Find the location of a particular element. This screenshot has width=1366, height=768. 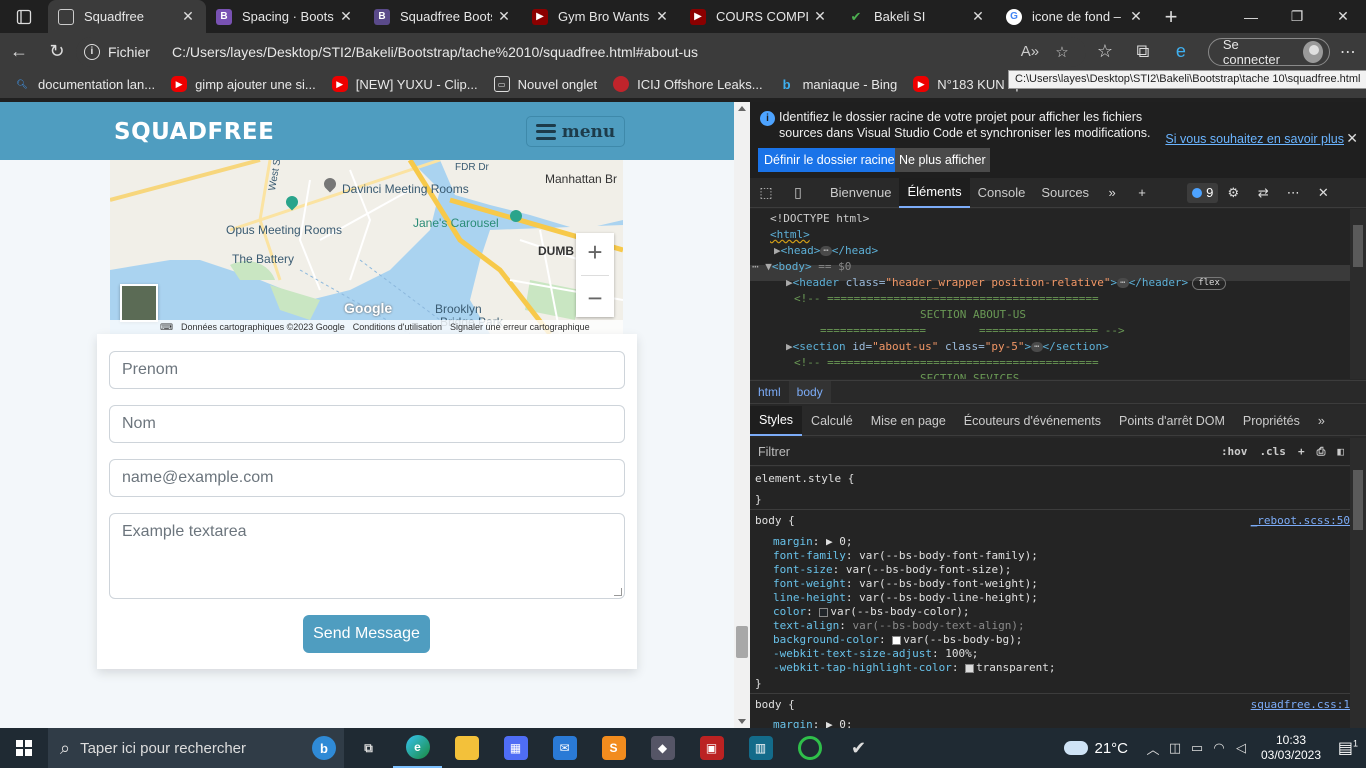

tab-elements: Éléments is located at coordinates (934, 192).